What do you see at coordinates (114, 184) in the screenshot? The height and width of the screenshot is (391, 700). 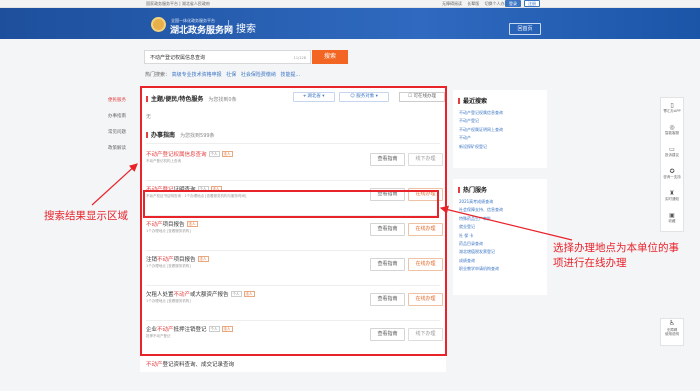 I see `annotation-arrow-left` at bounding box center [114, 184].